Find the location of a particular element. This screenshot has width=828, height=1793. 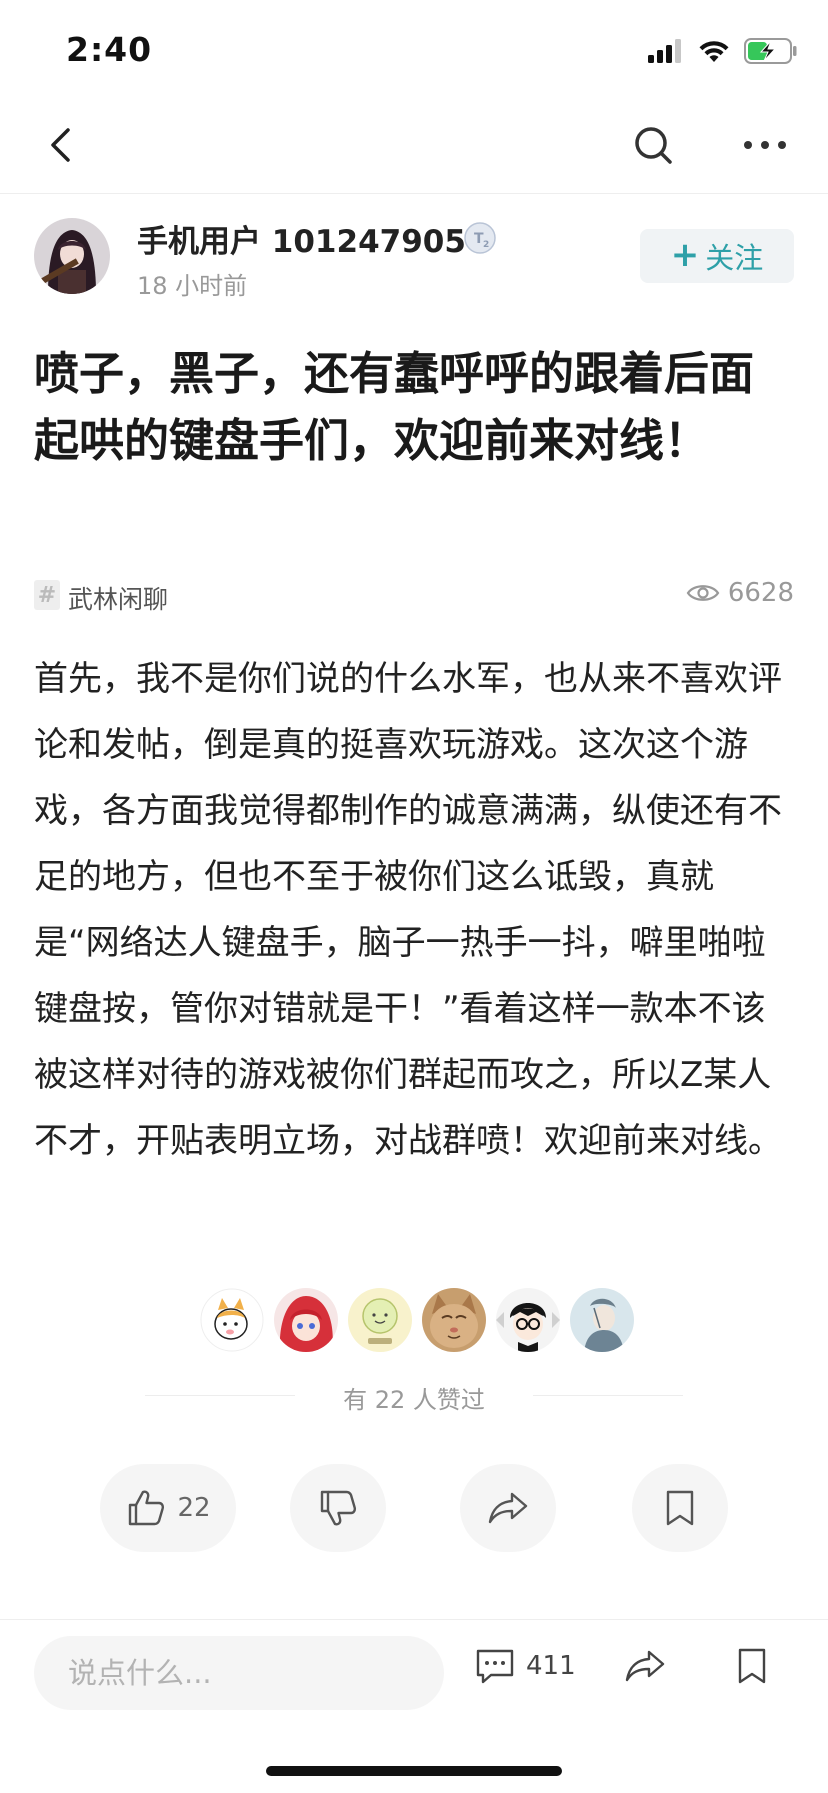

comment-button: 411 is located at coordinates (525, 1666).